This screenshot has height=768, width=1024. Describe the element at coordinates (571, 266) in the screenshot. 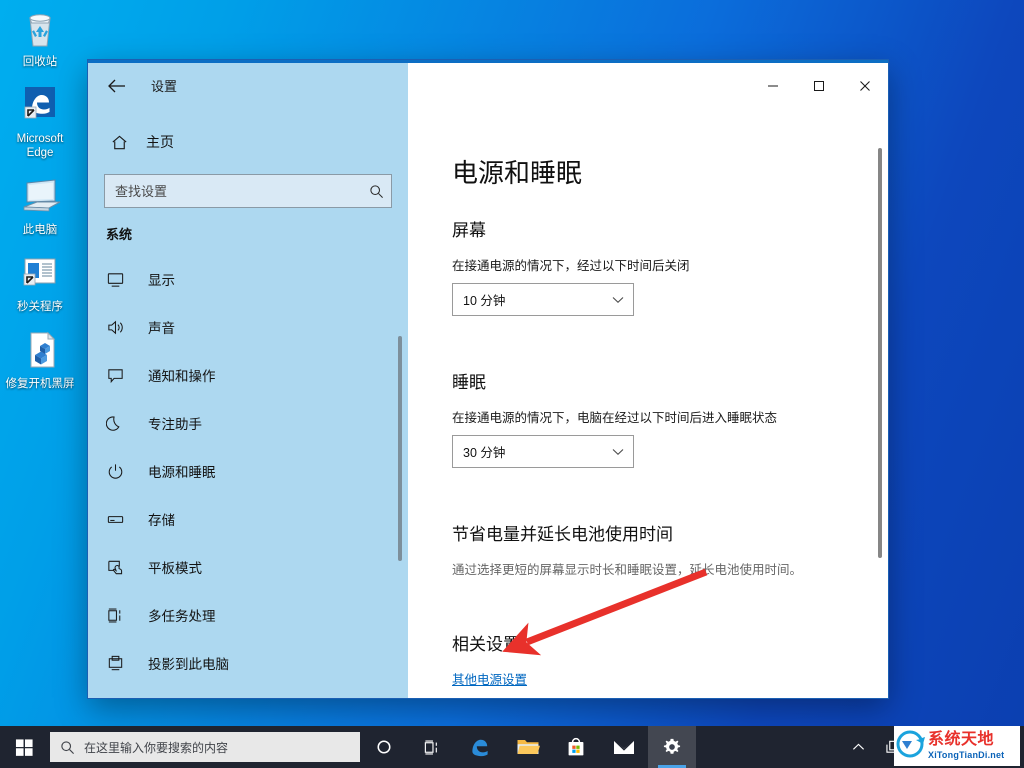

I see `screen-section-description: 在接通电源的情况下，经过以下时间后关闭` at that location.